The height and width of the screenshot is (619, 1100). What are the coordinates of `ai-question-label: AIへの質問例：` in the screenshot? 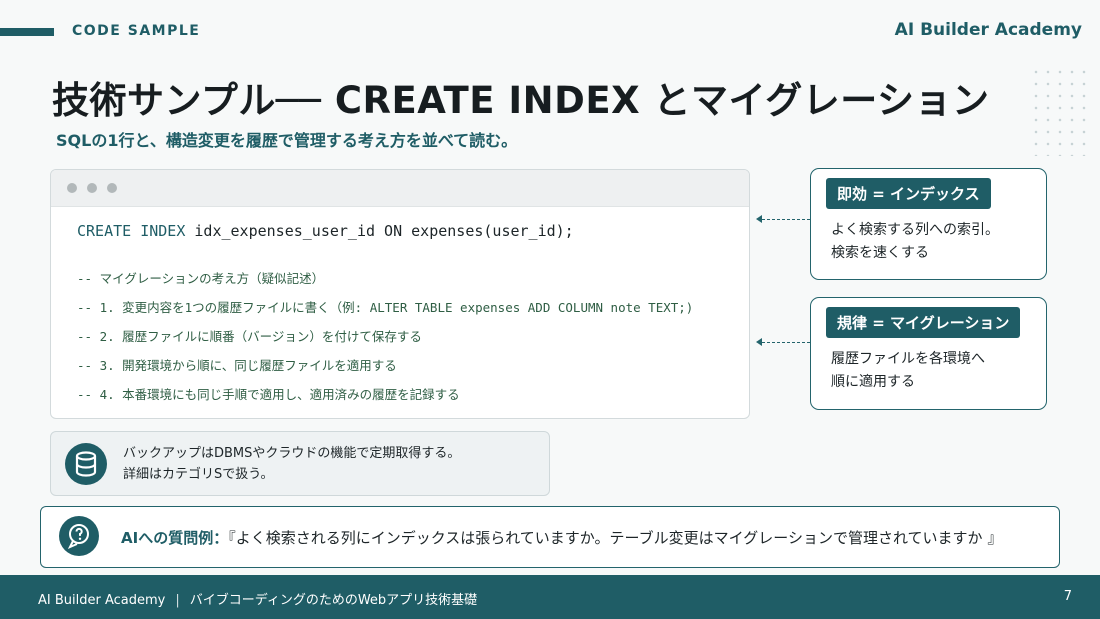 It's located at (175, 538).